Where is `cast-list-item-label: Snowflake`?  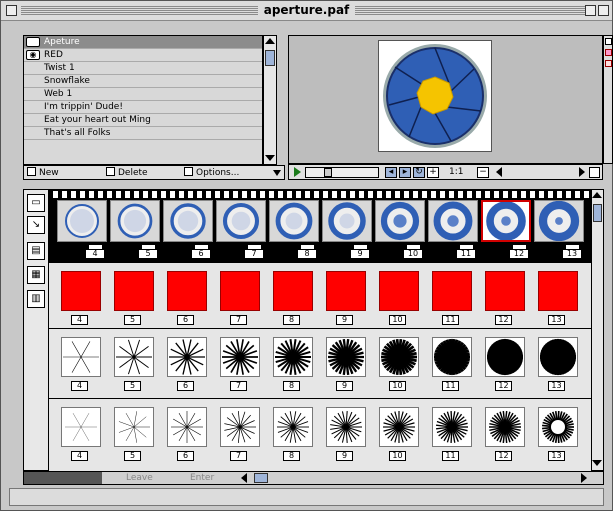
cast-list-item-label: Snowflake is located at coordinates (67, 81).